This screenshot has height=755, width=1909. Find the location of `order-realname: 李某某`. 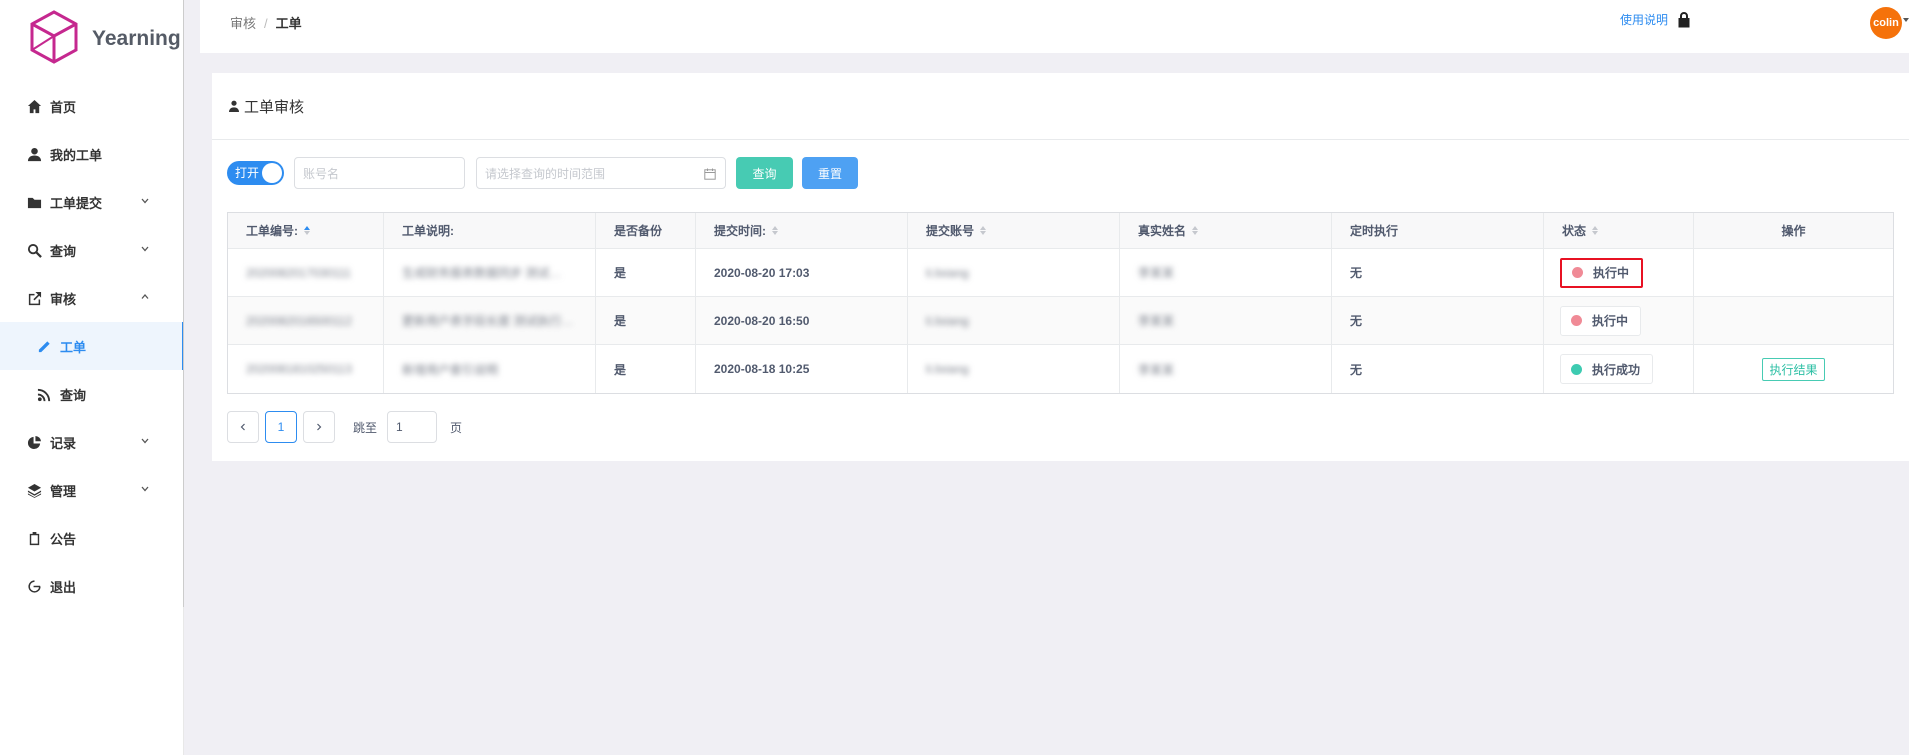

order-realname: 李某某 is located at coordinates (1156, 273).